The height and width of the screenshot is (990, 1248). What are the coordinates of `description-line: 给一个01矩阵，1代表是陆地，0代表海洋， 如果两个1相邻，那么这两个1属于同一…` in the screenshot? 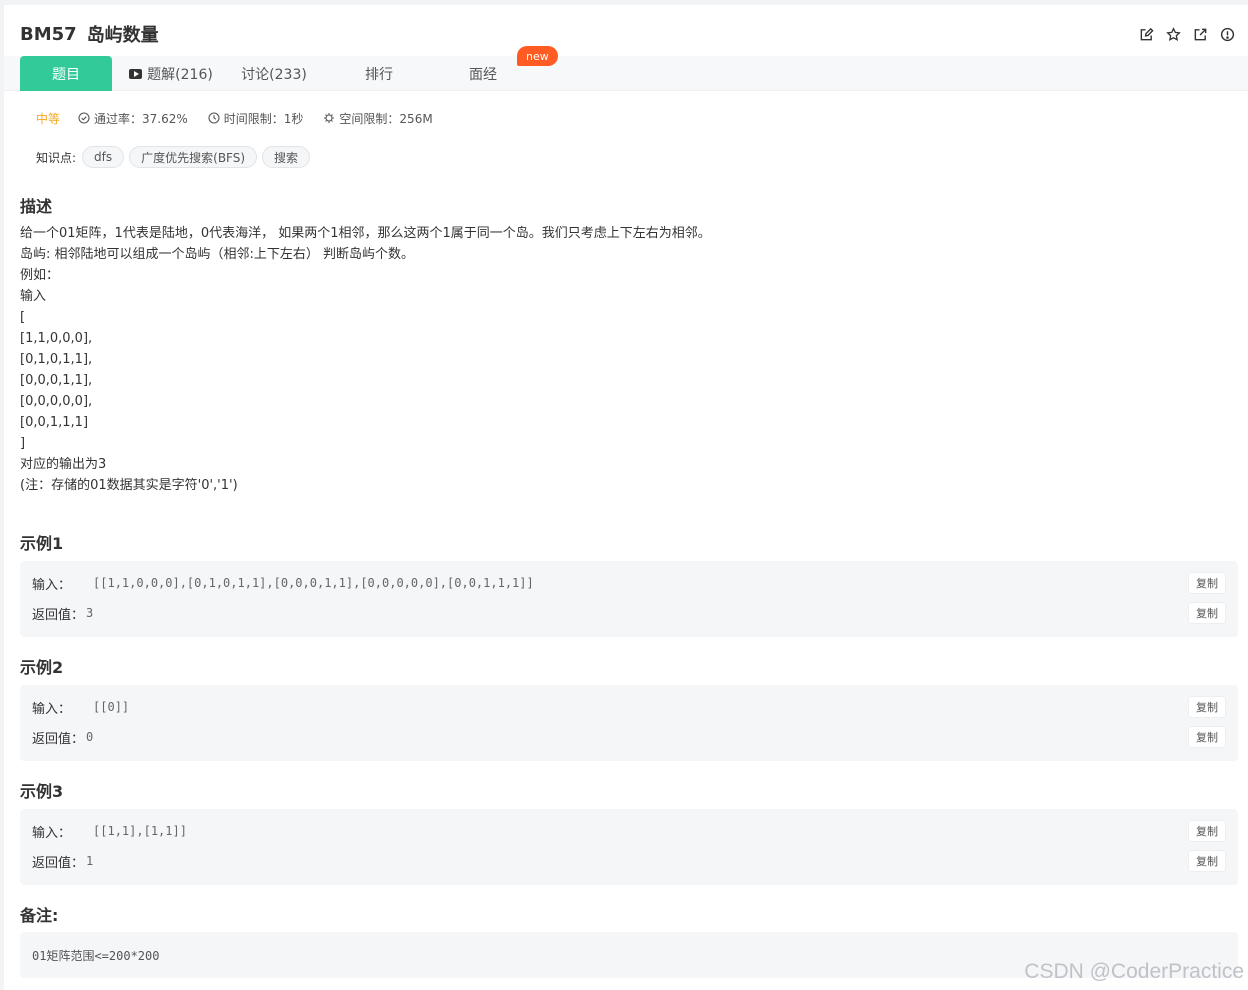 It's located at (365, 233).